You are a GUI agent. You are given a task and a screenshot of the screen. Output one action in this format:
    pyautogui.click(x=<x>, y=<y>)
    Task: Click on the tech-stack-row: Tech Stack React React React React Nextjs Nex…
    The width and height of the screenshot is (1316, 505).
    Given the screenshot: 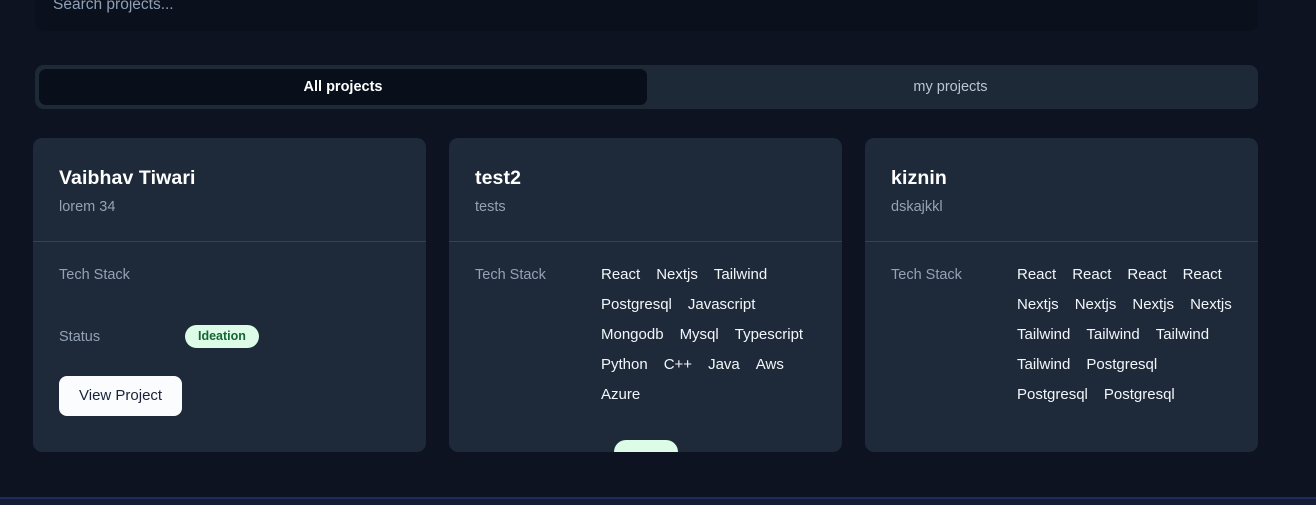 What is the action you would take?
    pyautogui.click(x=1061, y=335)
    